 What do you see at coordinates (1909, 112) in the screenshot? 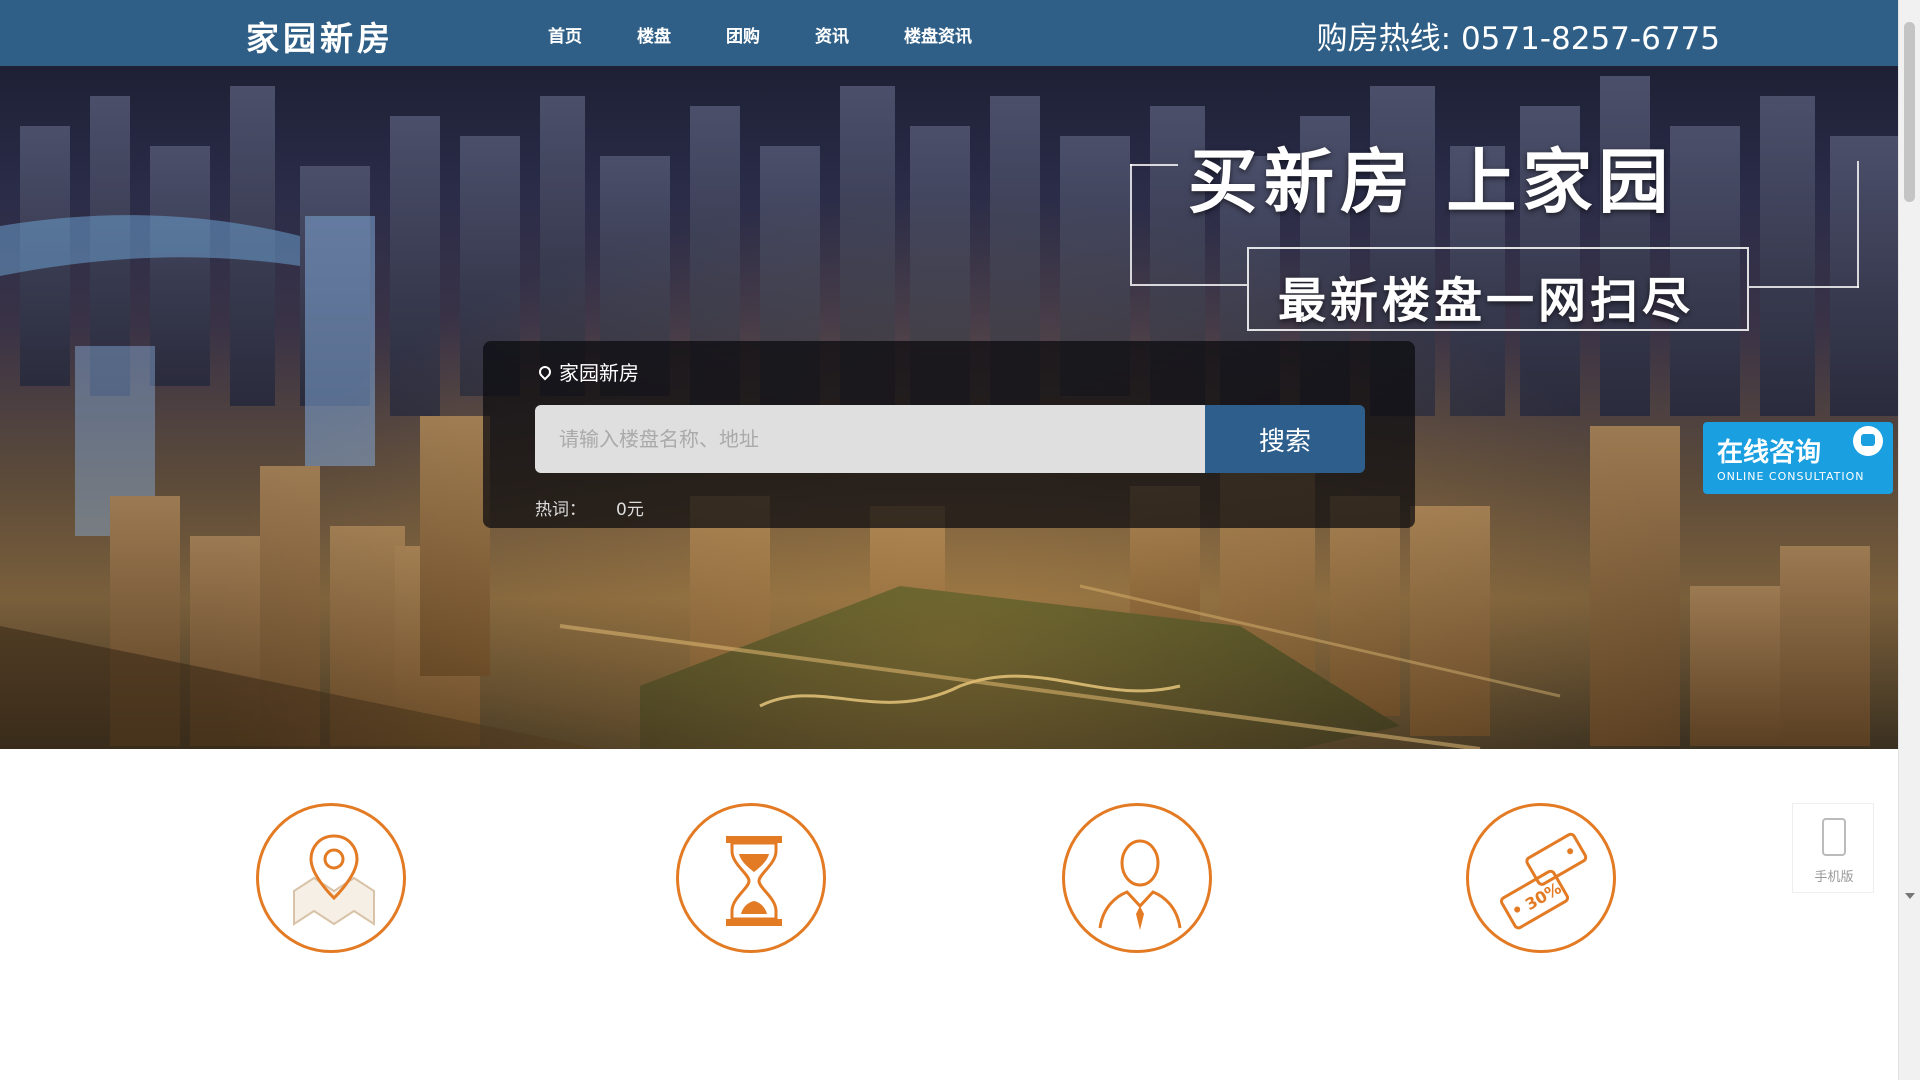
I see `scrollbar-thumb` at bounding box center [1909, 112].